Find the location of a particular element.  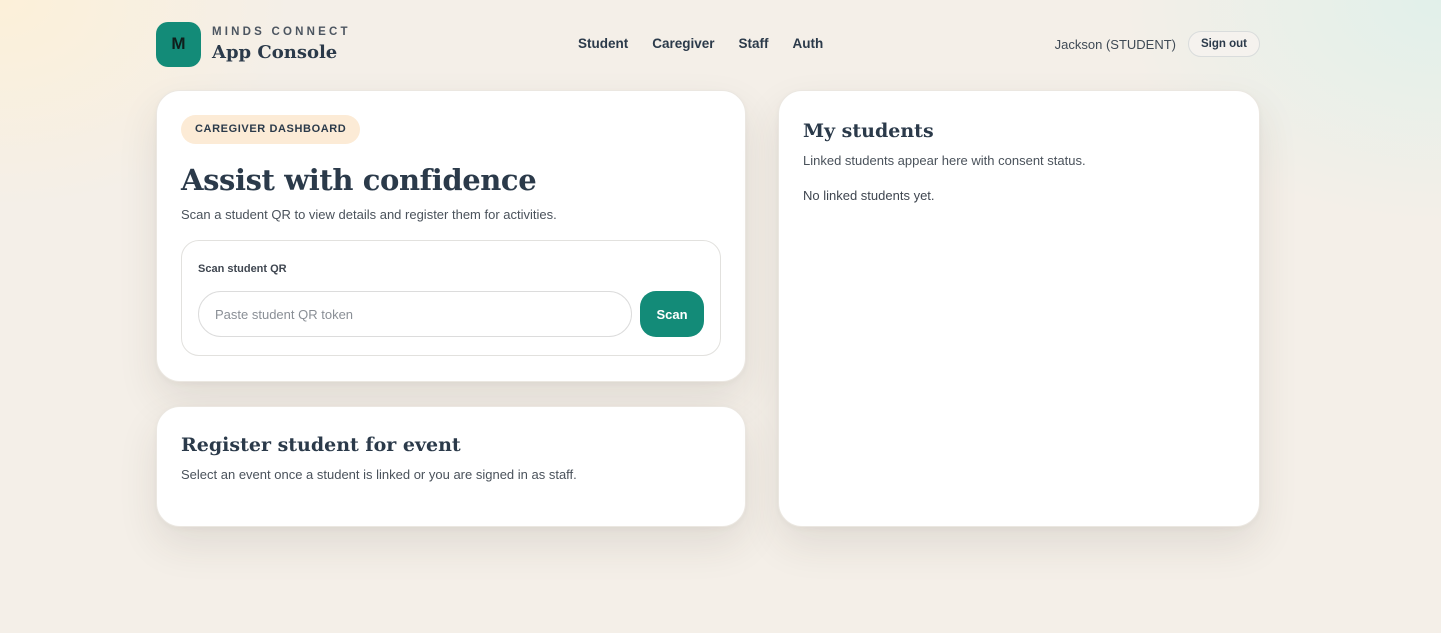

scan-qr-row: Scan is located at coordinates (451, 314).